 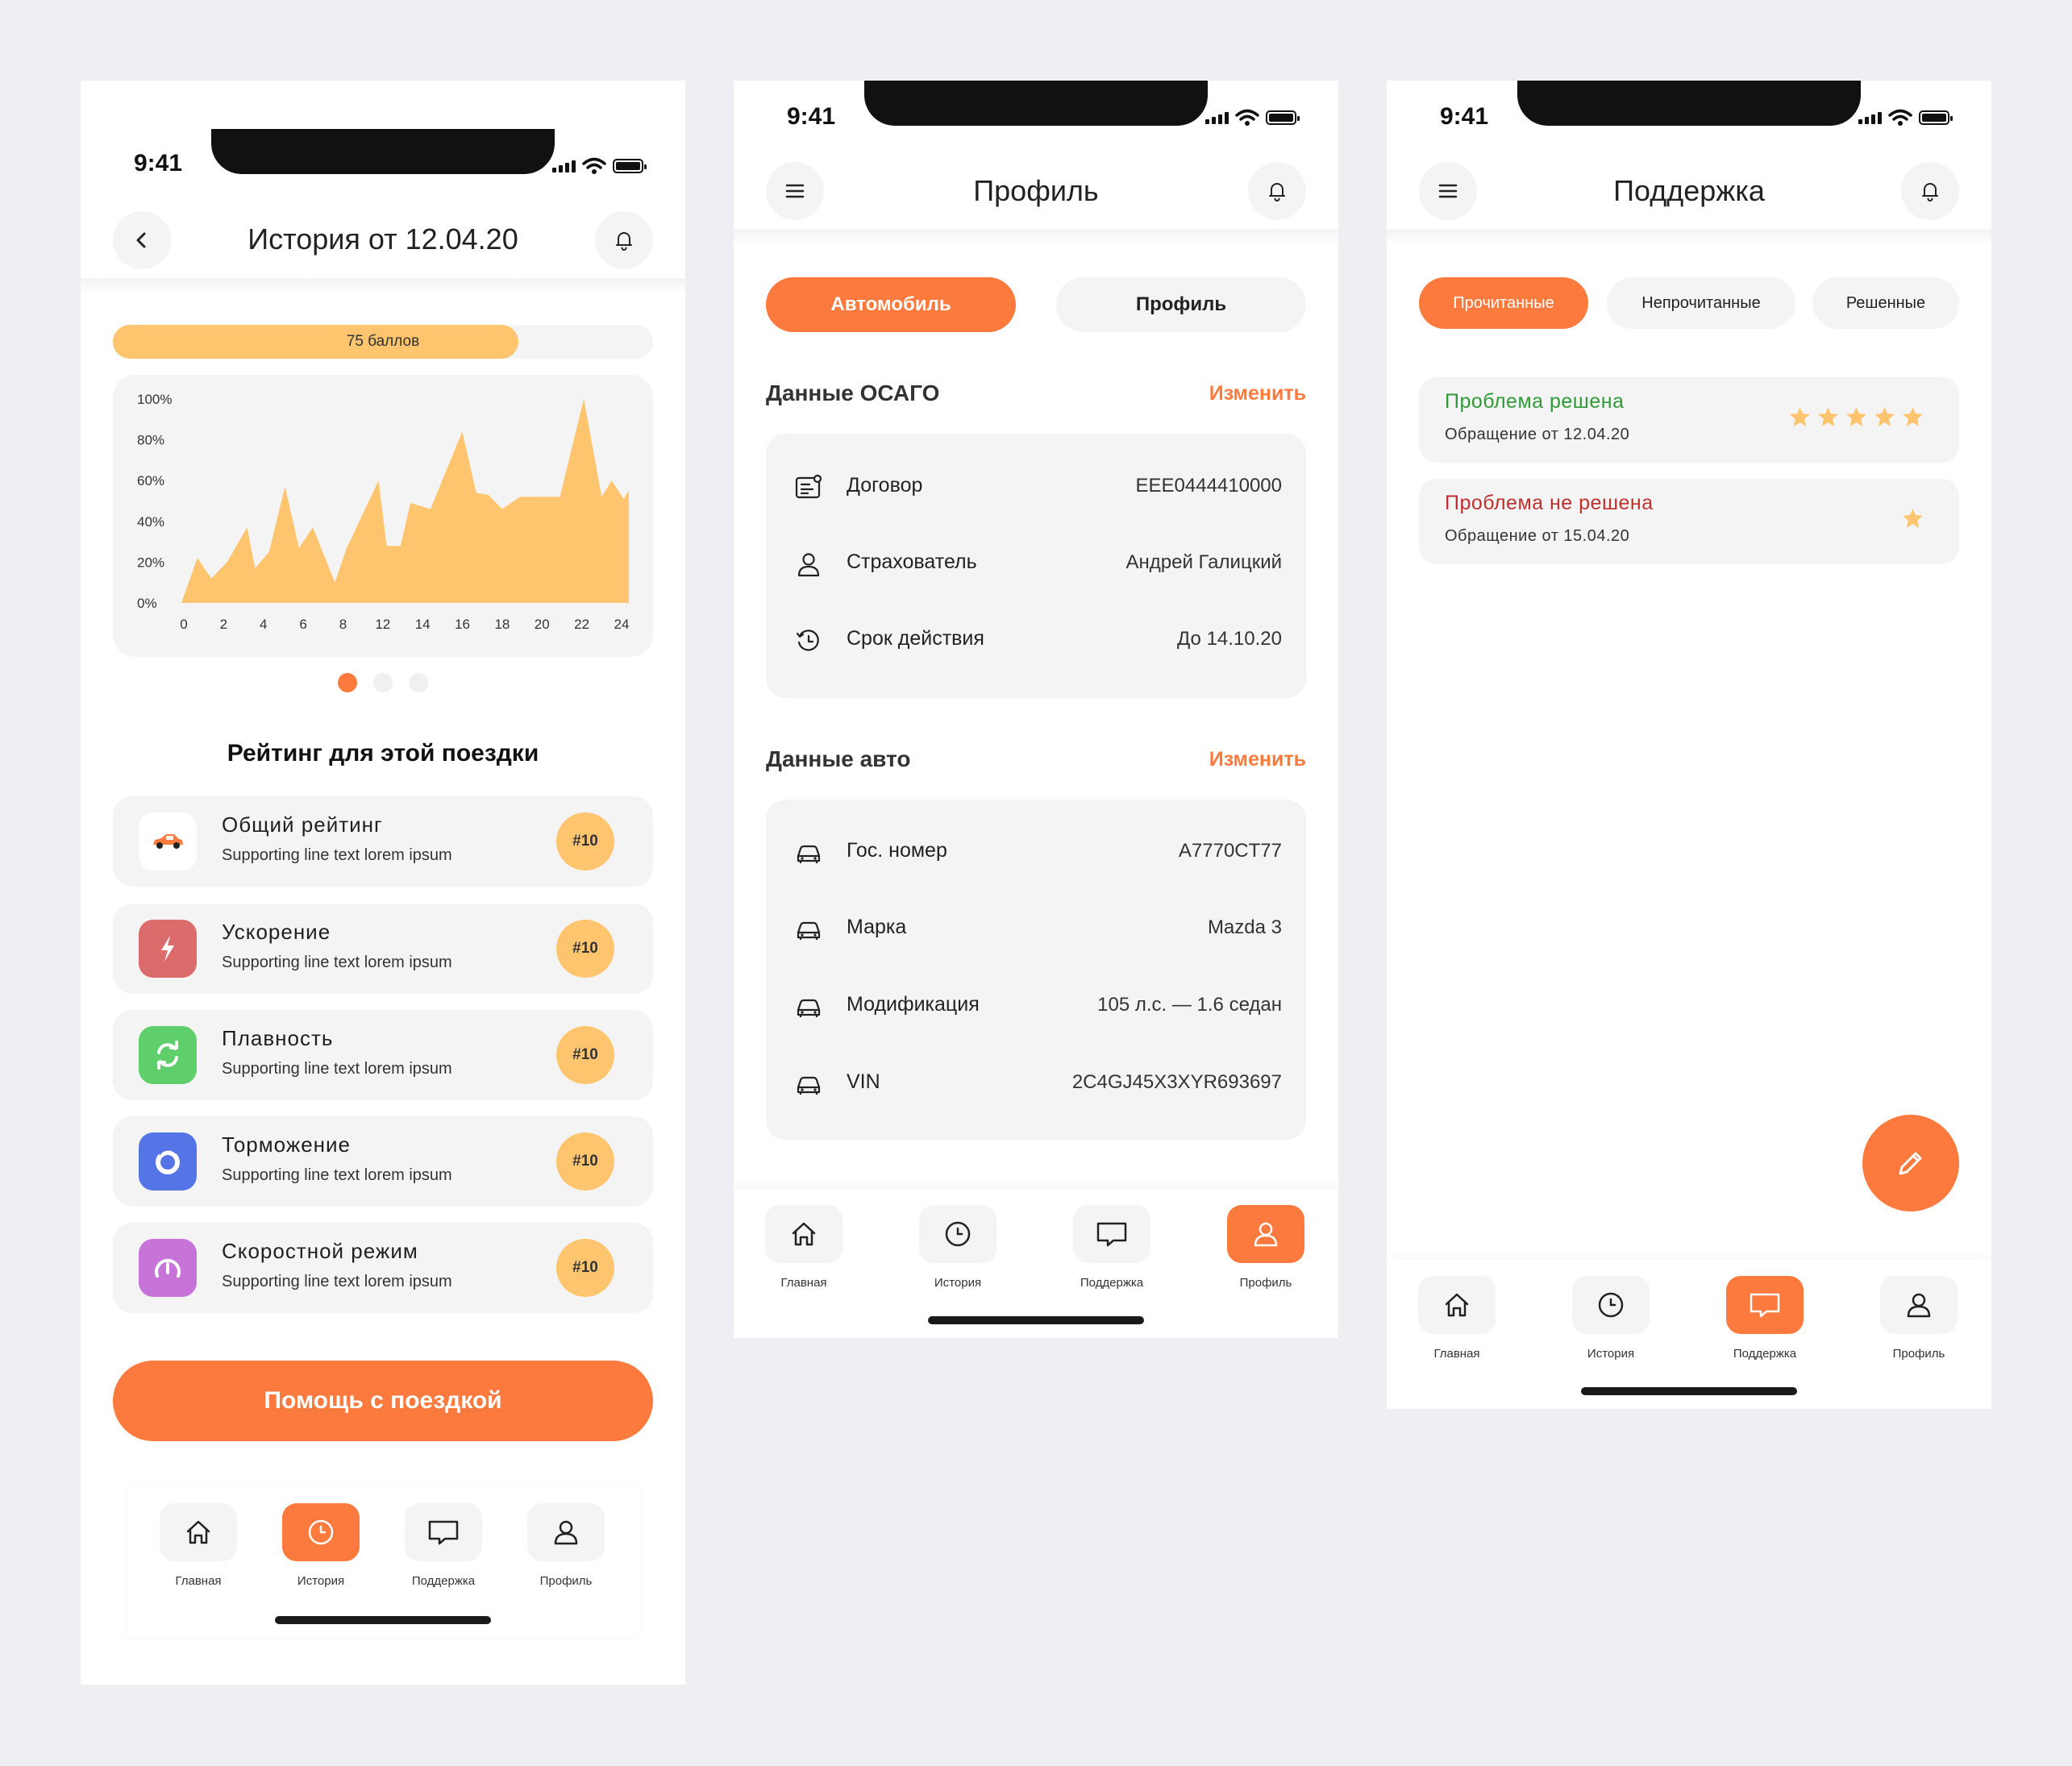 I want to click on info-value: Андрей Галицкий, so click(x=1204, y=562).